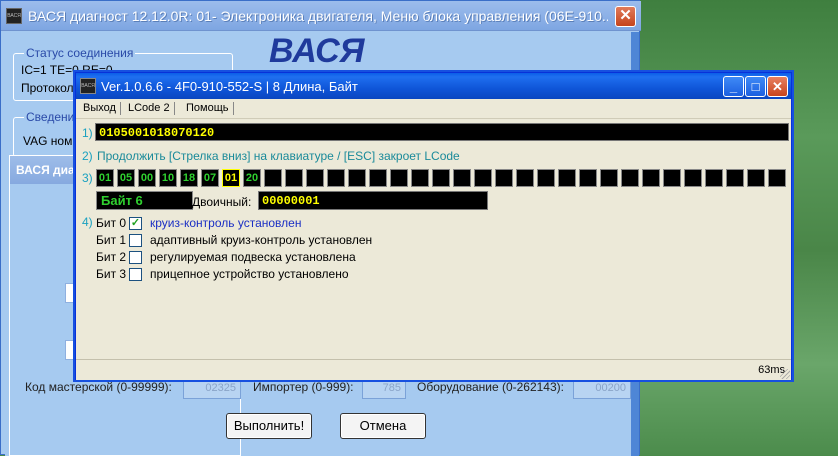  Describe the element at coordinates (50, 117) in the screenshot. I see `info-legend: Сведени` at that location.